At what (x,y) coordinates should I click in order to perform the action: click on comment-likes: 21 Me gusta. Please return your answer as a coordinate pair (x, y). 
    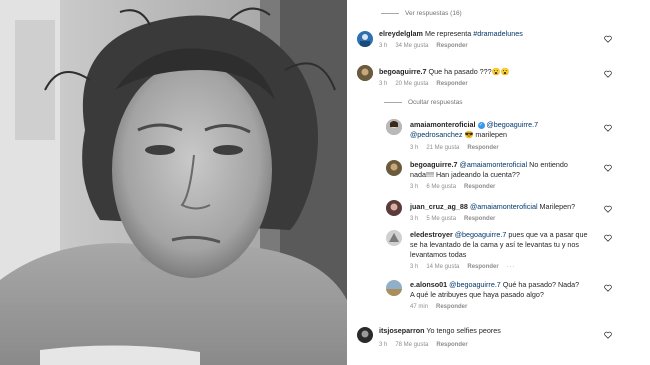
    Looking at the image, I should click on (442, 148).